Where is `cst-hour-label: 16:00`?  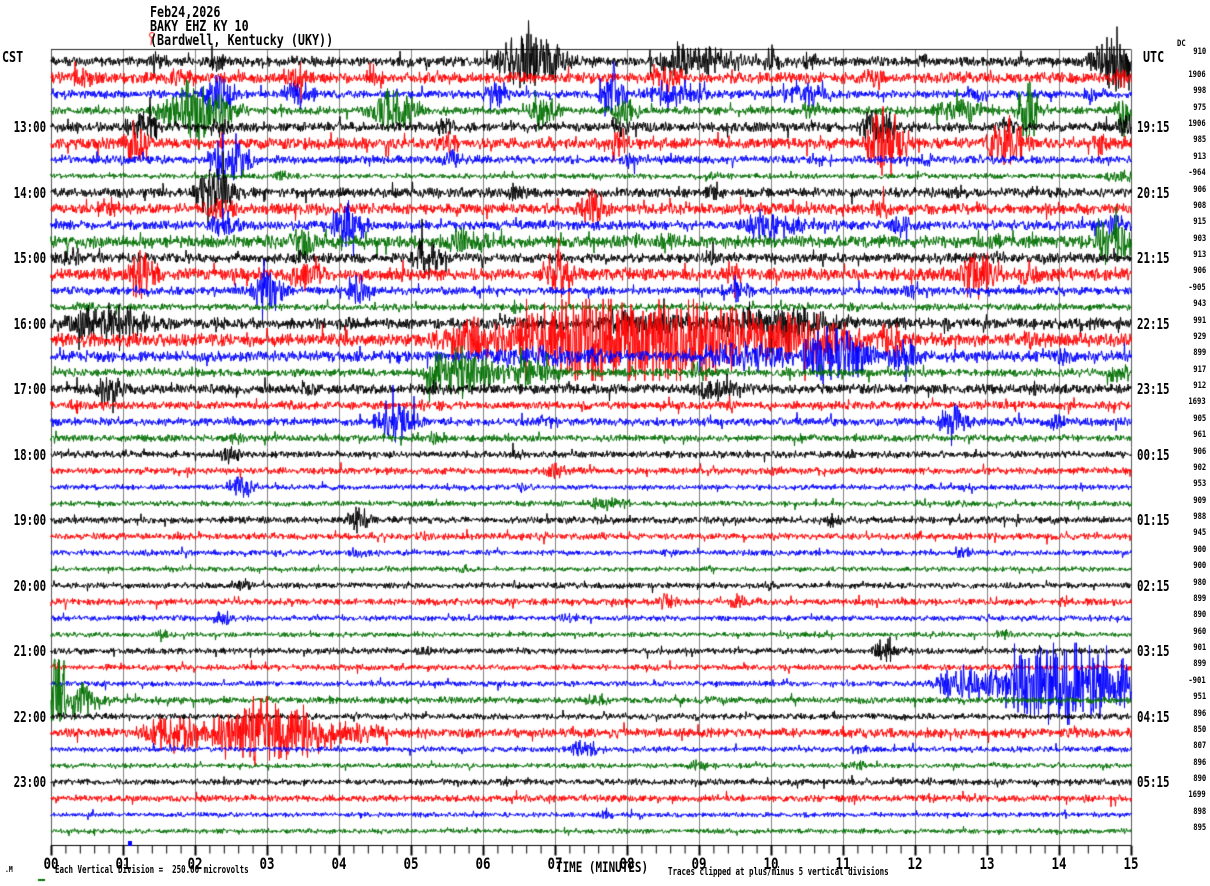 cst-hour-label: 16:00 is located at coordinates (29, 323).